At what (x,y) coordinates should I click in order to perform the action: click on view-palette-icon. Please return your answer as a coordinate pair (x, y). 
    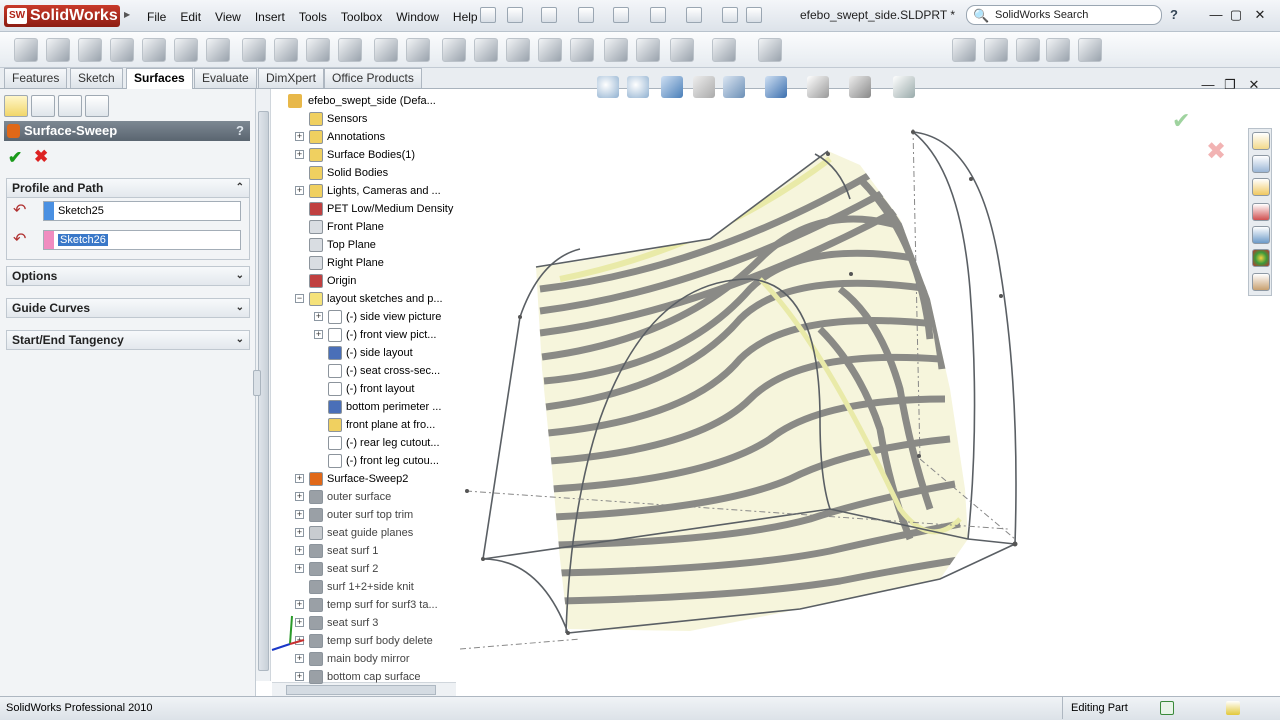
    Looking at the image, I should click on (1261, 235).